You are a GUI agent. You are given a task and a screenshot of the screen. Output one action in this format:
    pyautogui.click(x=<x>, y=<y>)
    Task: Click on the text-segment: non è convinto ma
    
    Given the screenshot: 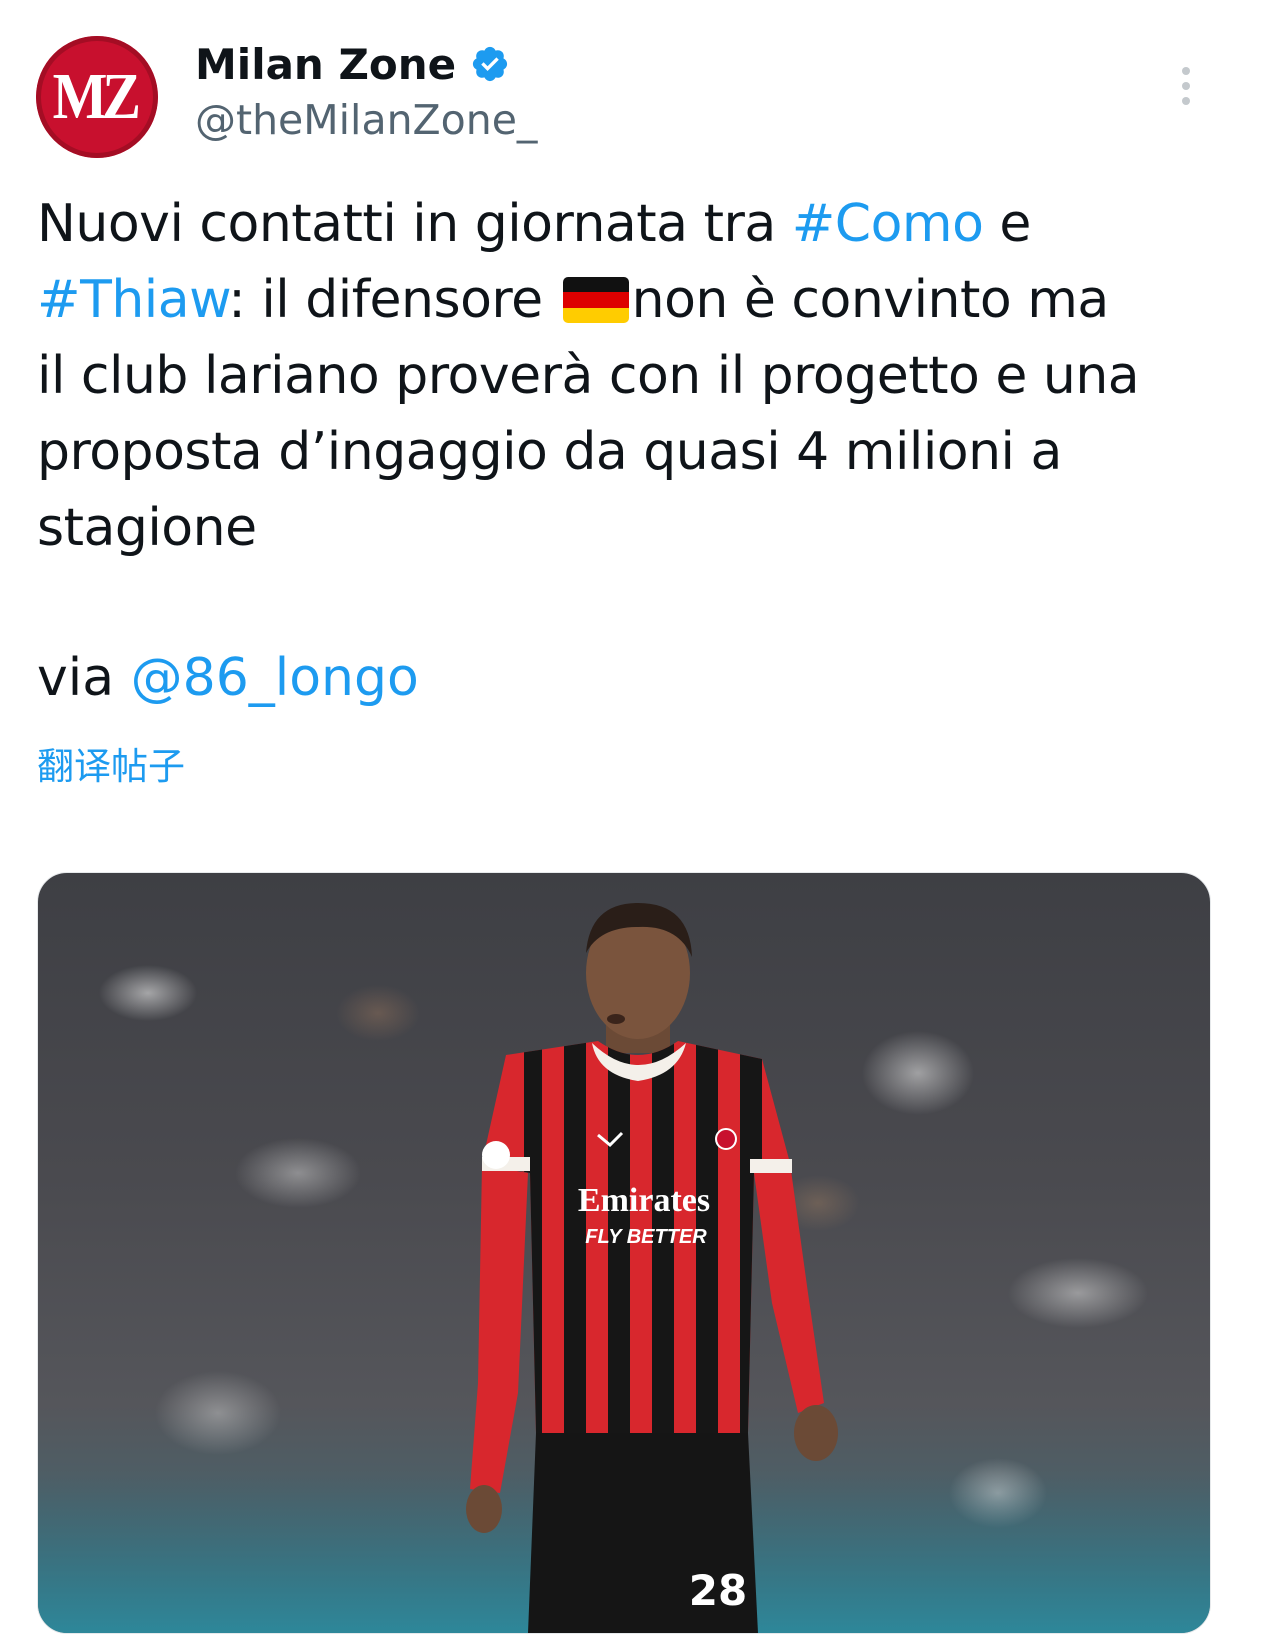 What is the action you would take?
    pyautogui.click(x=870, y=300)
    